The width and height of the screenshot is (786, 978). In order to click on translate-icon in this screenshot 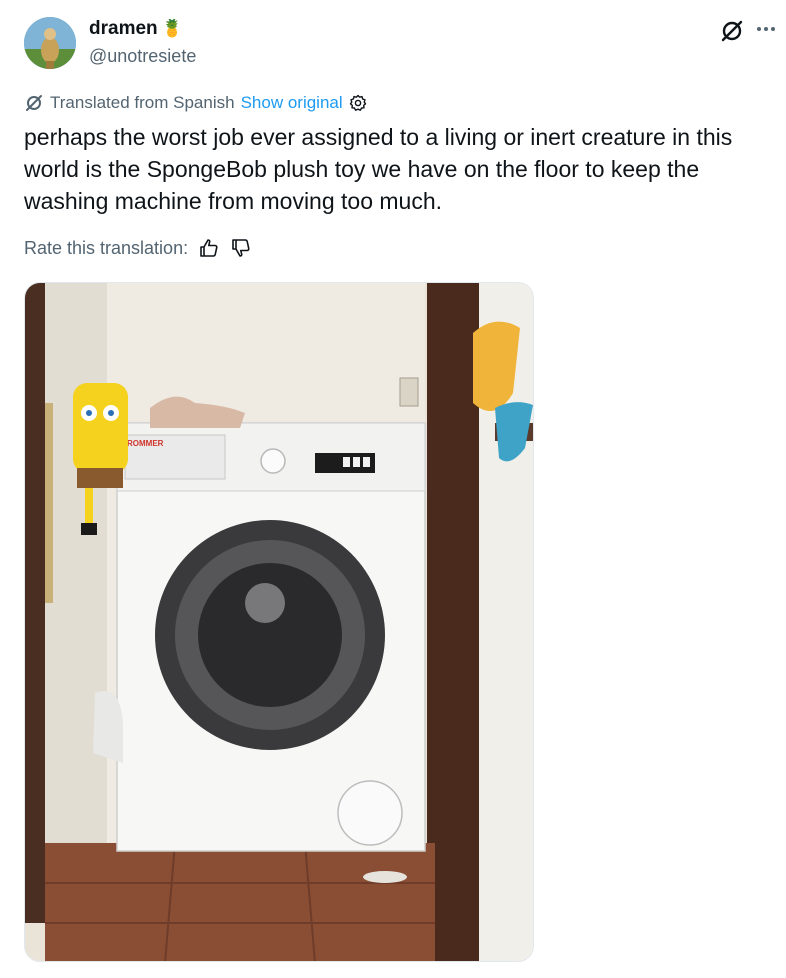, I will do `click(34, 103)`.